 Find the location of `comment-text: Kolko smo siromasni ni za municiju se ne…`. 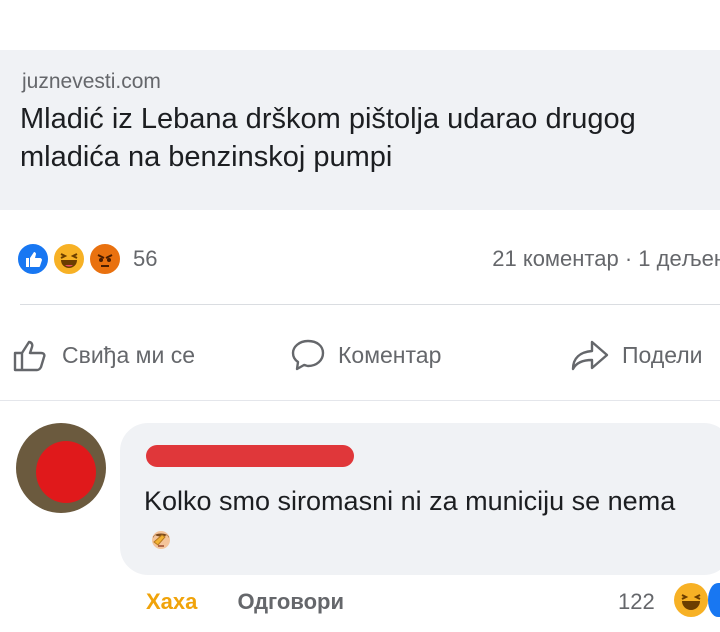

comment-text: Kolko smo siromasni ni za municiju se ne… is located at coordinates (424, 521).